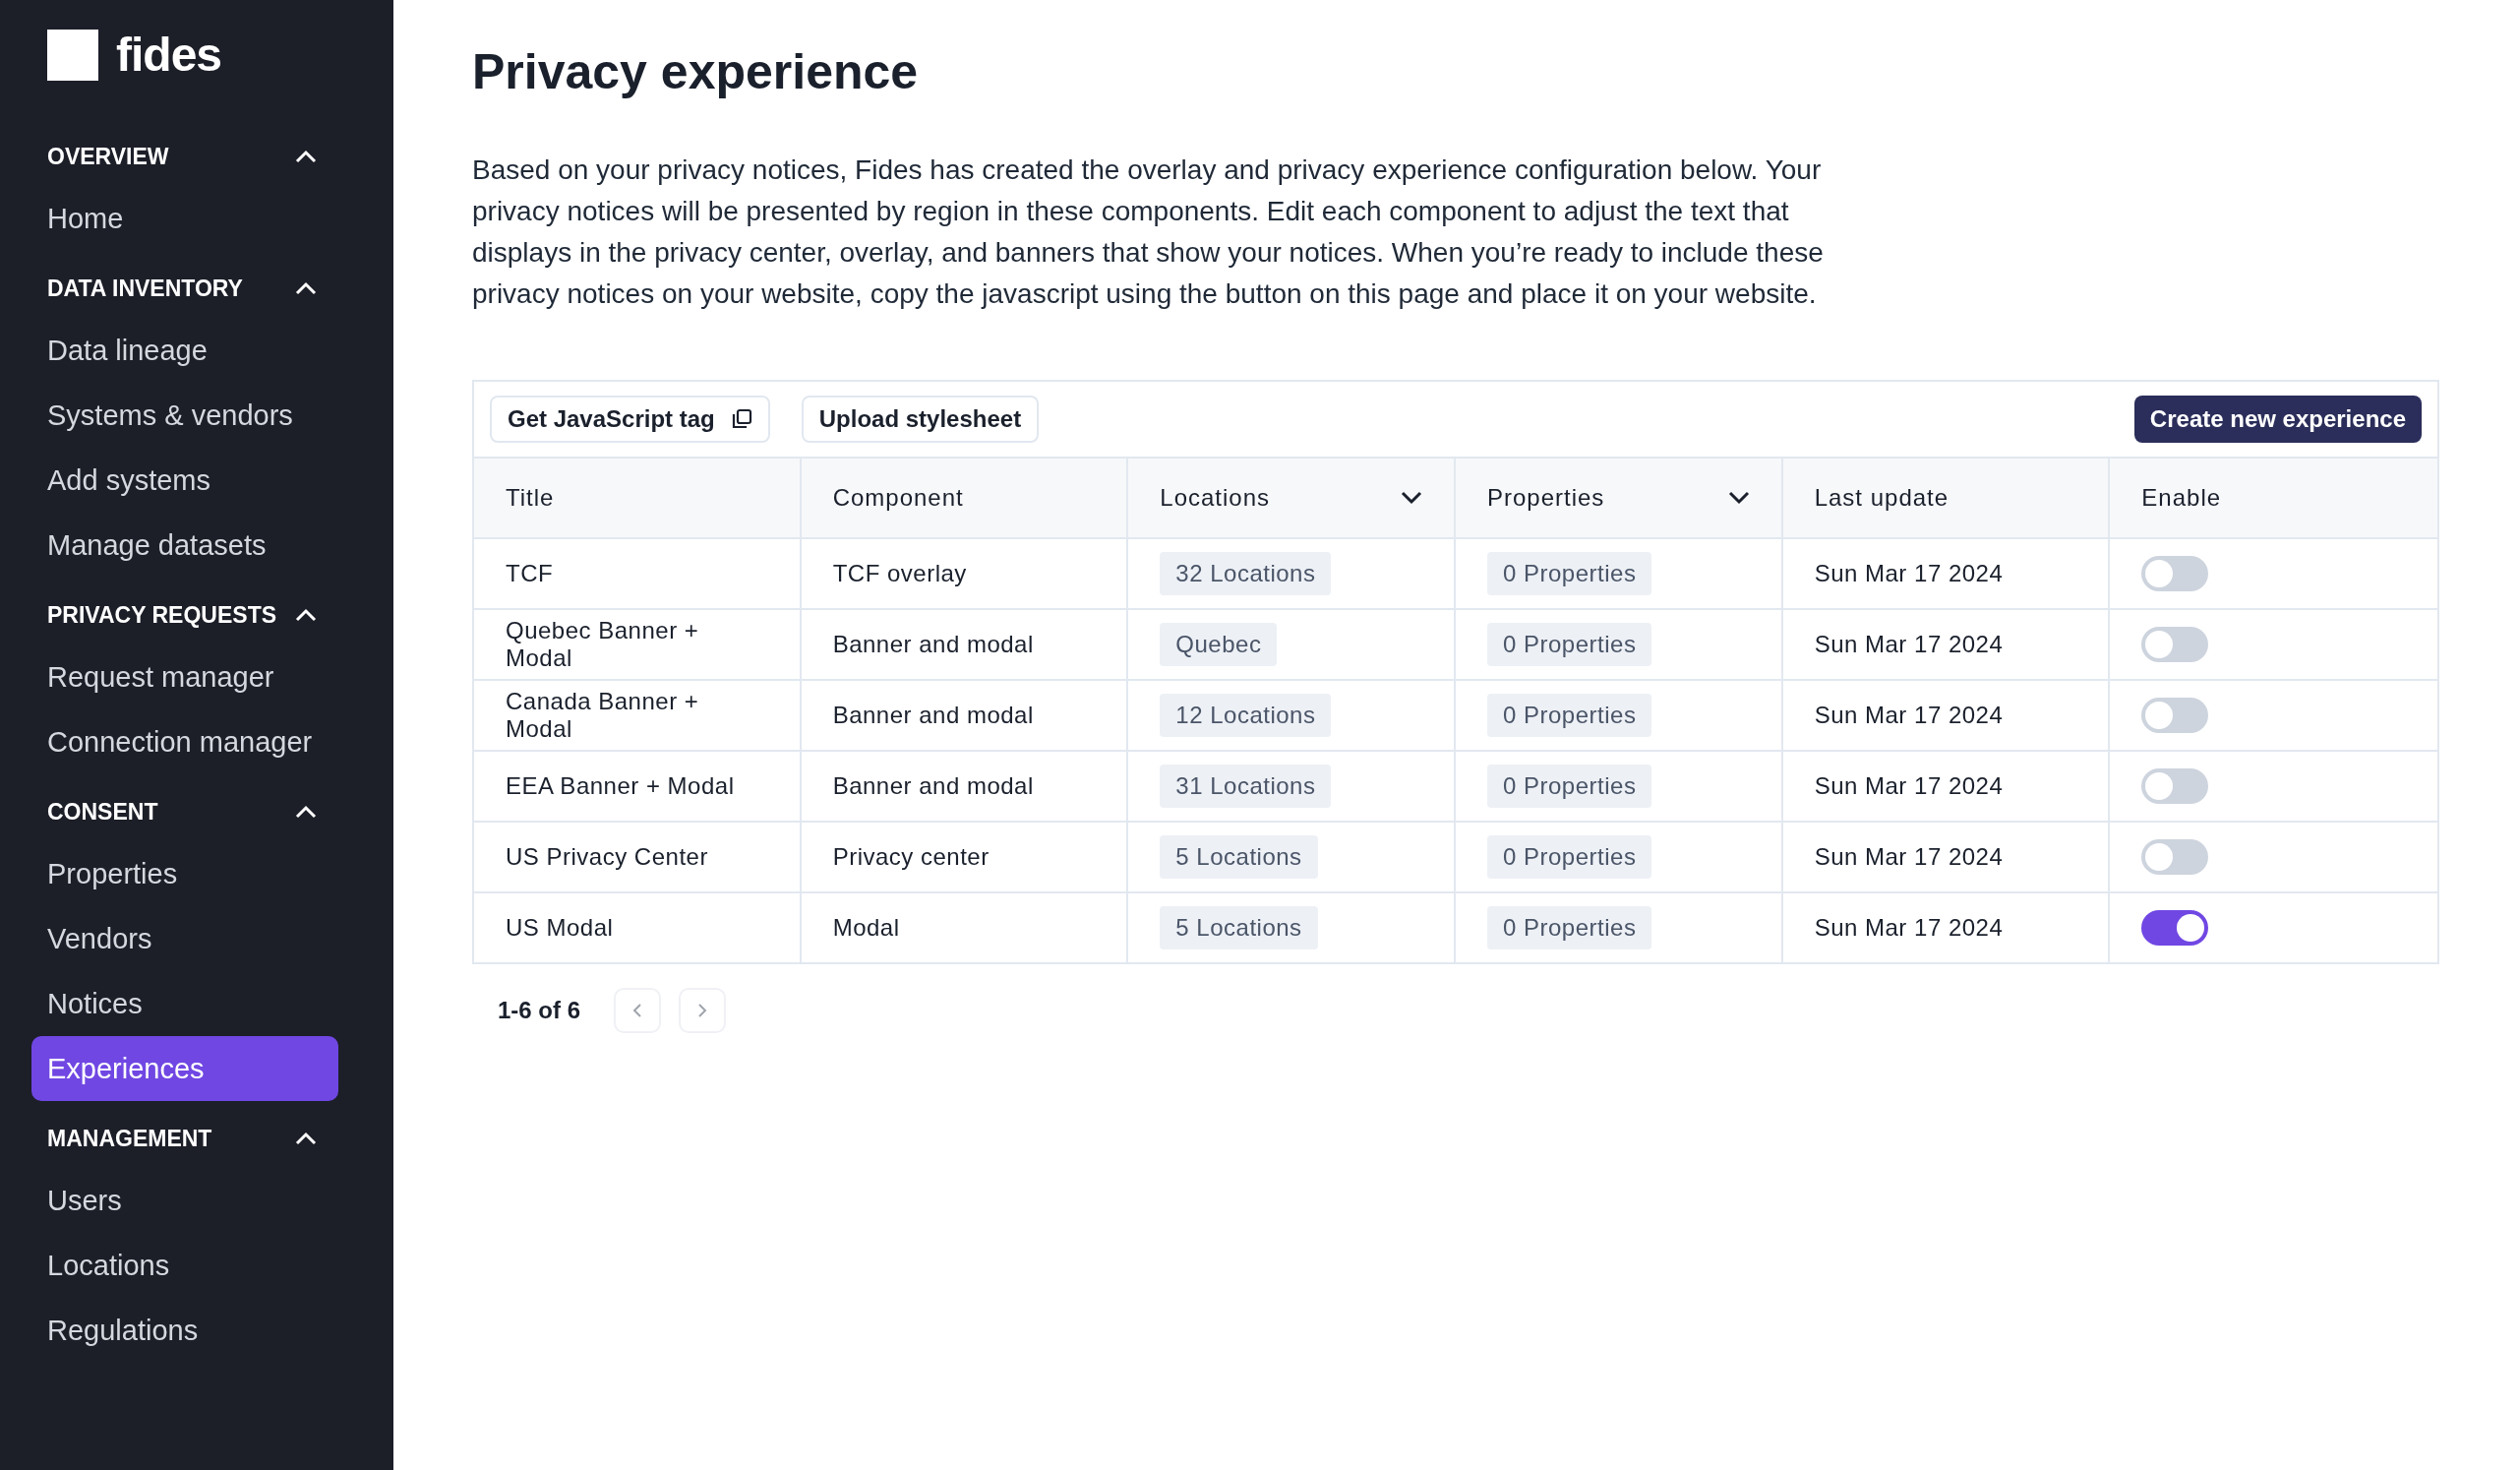  I want to click on chevron-right-icon, so click(702, 1010).